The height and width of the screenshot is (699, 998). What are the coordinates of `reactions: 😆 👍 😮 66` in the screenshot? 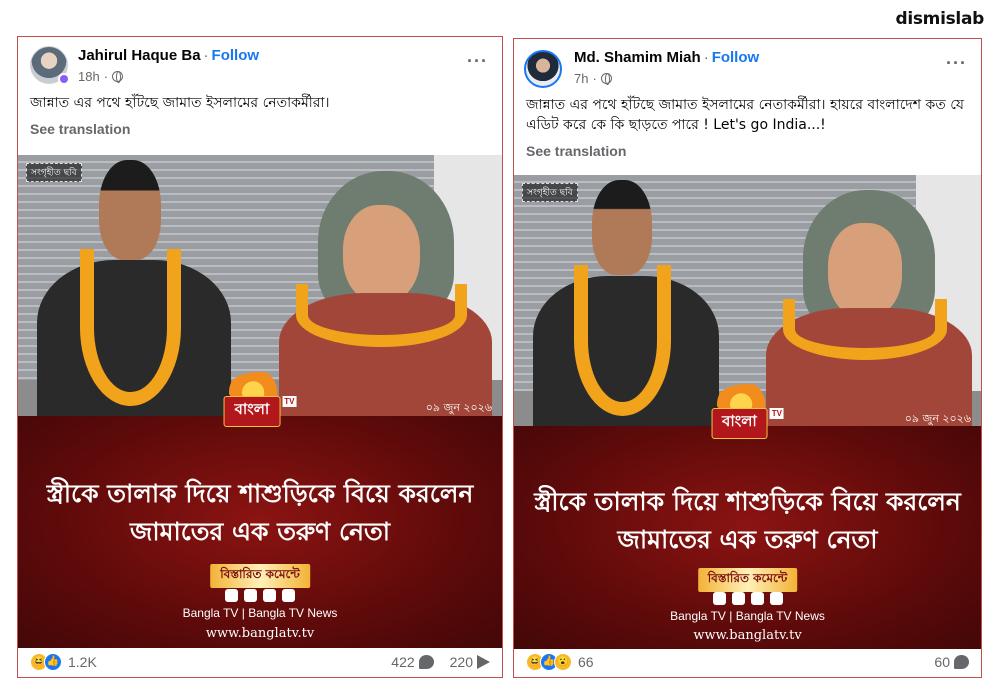 It's located at (560, 661).